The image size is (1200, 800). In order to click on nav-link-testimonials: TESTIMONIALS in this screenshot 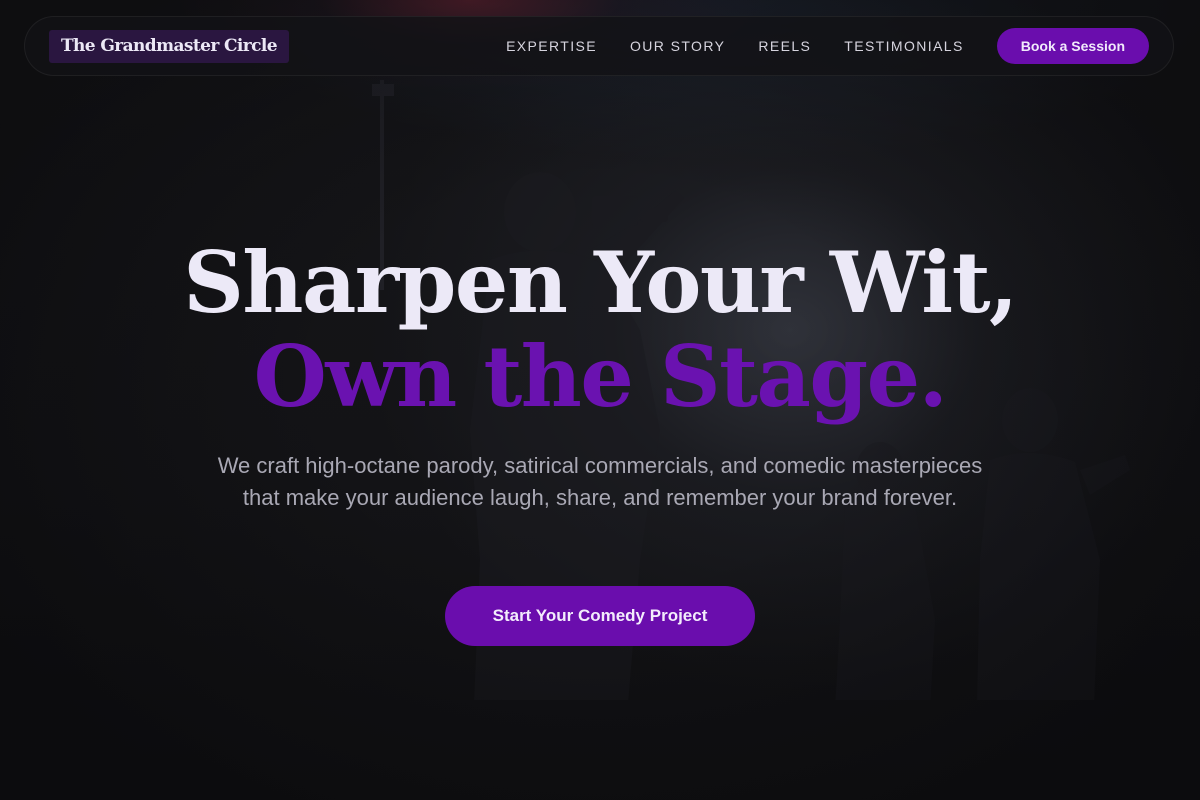, I will do `click(903, 46)`.